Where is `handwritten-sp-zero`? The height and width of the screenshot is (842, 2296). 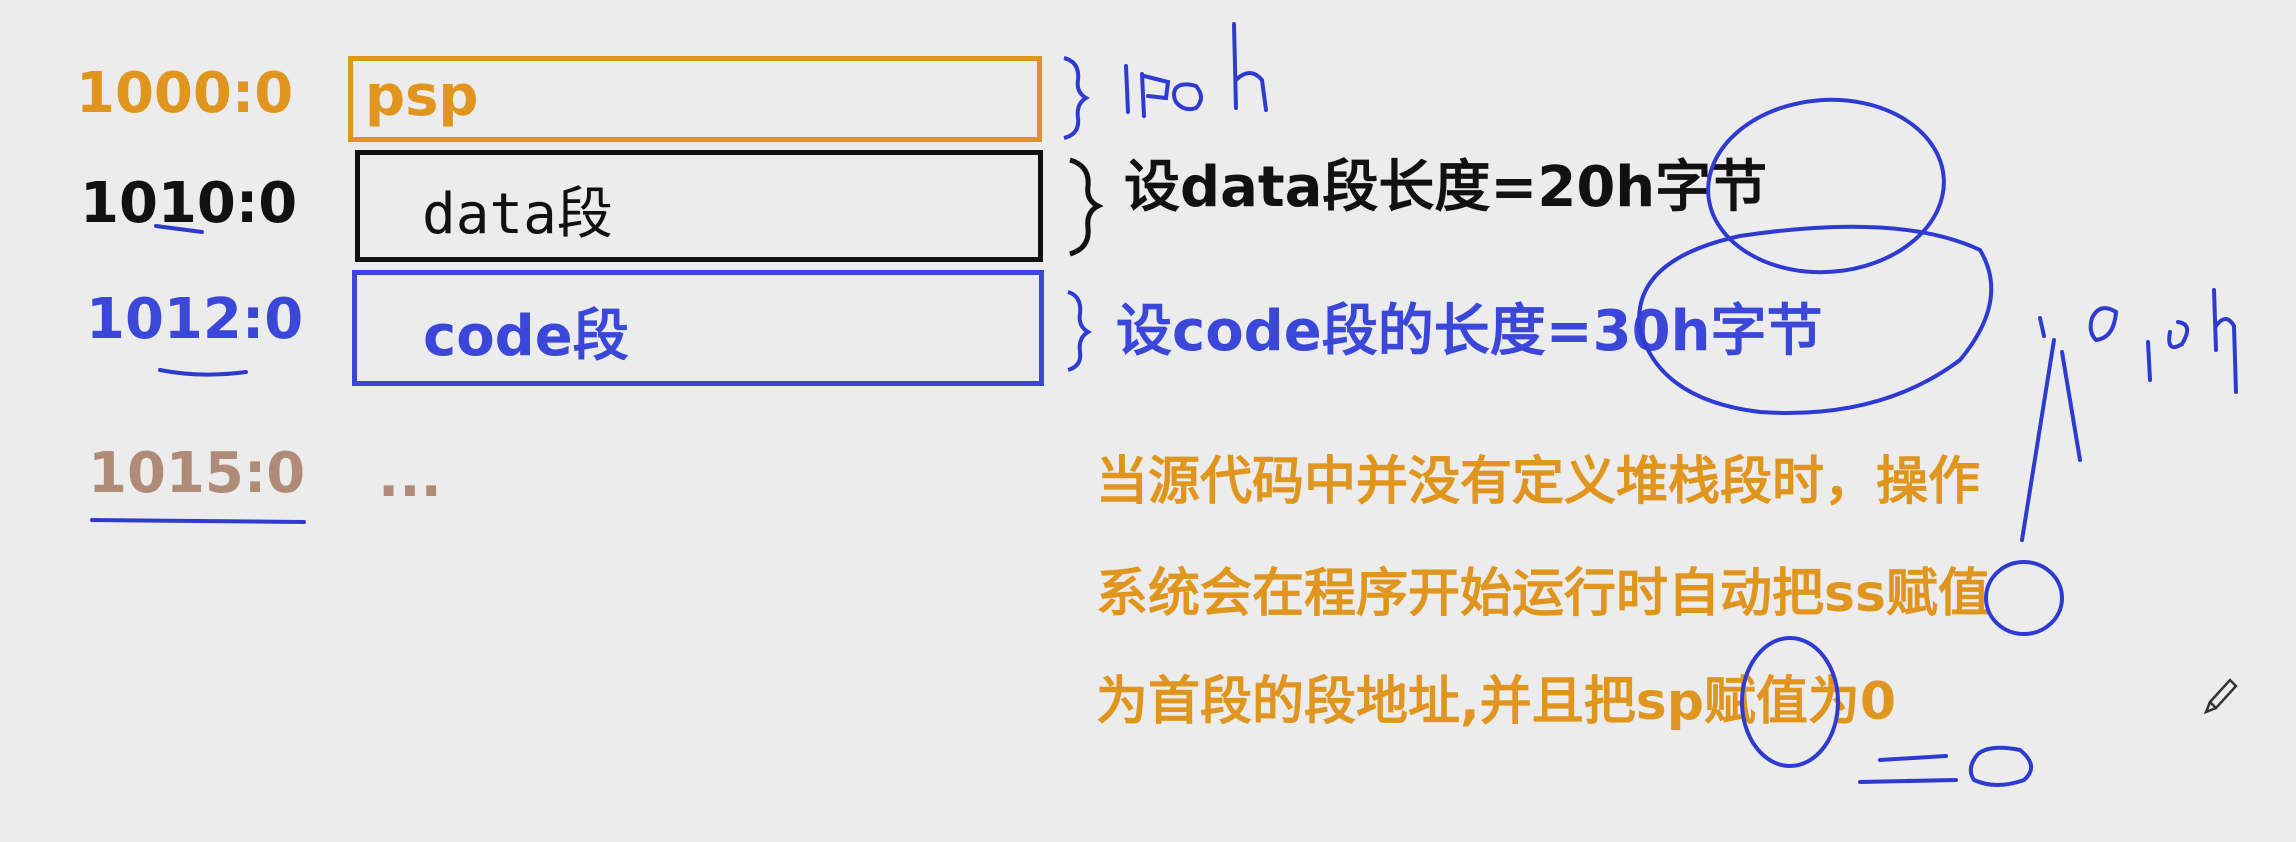
handwritten-sp-zero is located at coordinates (1945, 766).